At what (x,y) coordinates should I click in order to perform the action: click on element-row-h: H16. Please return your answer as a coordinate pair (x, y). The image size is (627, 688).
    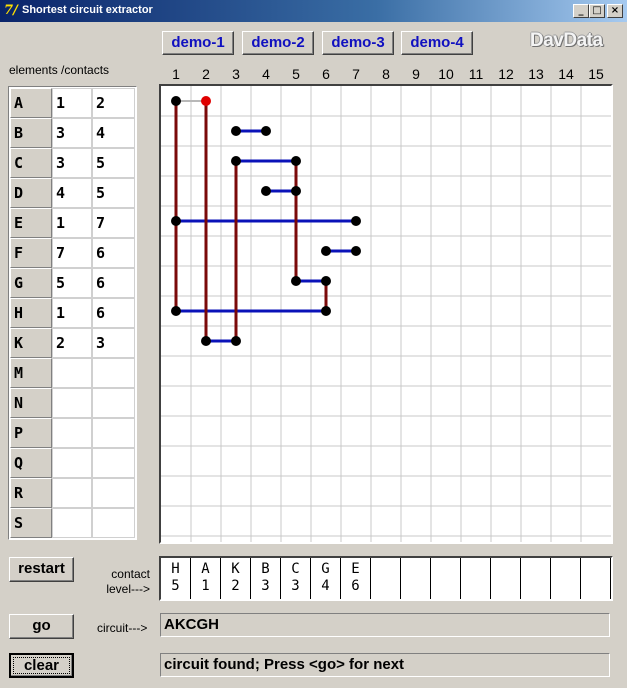
    Looking at the image, I should click on (72, 313).